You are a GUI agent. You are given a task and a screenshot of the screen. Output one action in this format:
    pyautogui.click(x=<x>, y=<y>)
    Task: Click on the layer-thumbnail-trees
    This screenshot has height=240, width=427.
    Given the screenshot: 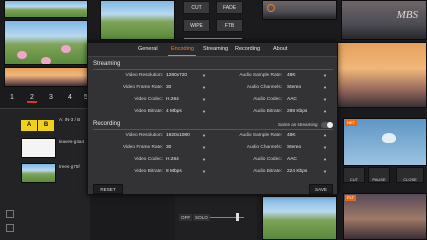 What is the action you would take?
    pyautogui.click(x=38, y=173)
    